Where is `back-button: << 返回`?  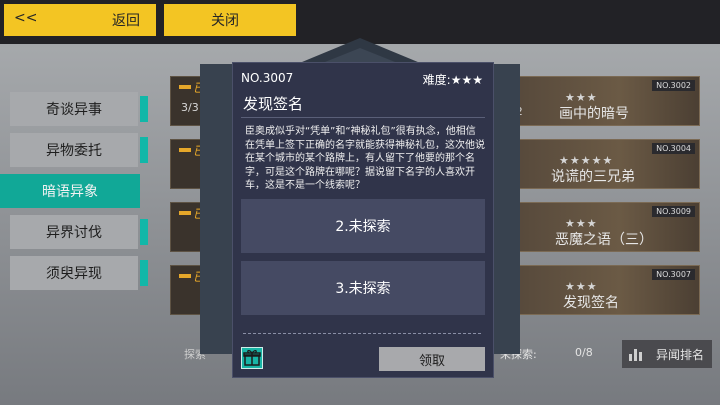 back-button: << 返回 is located at coordinates (80, 20).